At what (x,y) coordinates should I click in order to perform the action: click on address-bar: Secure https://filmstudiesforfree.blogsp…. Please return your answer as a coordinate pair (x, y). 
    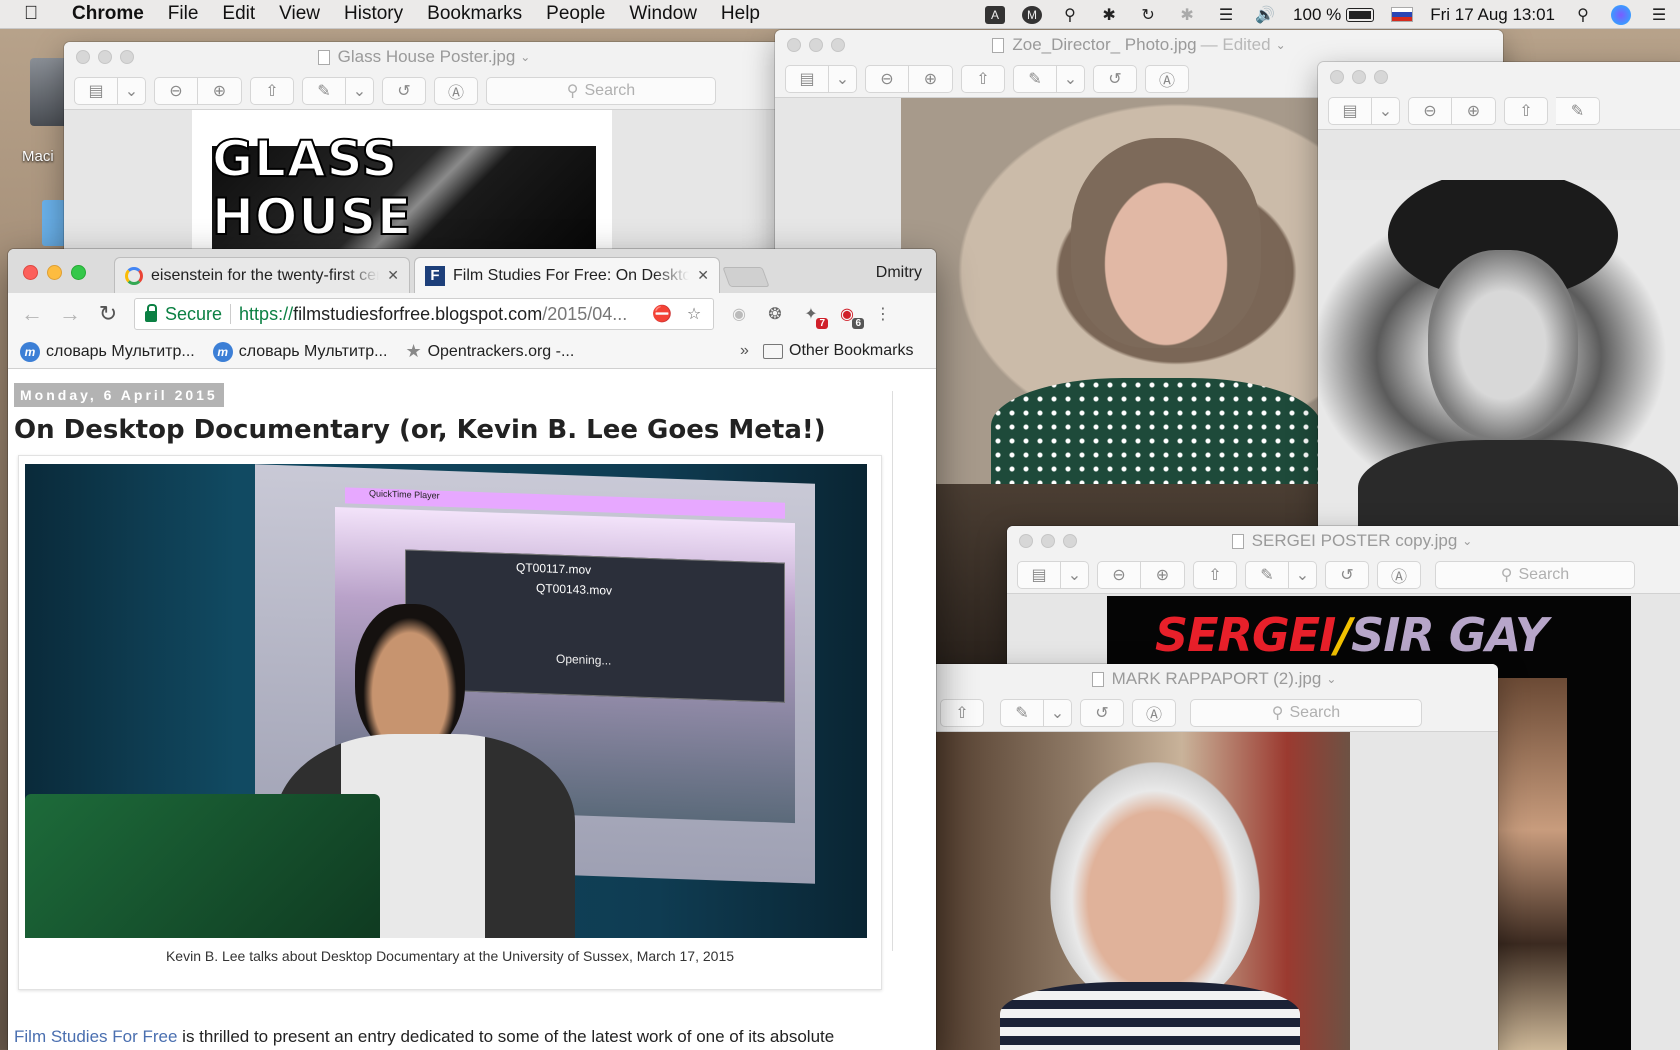
    Looking at the image, I should click on (424, 314).